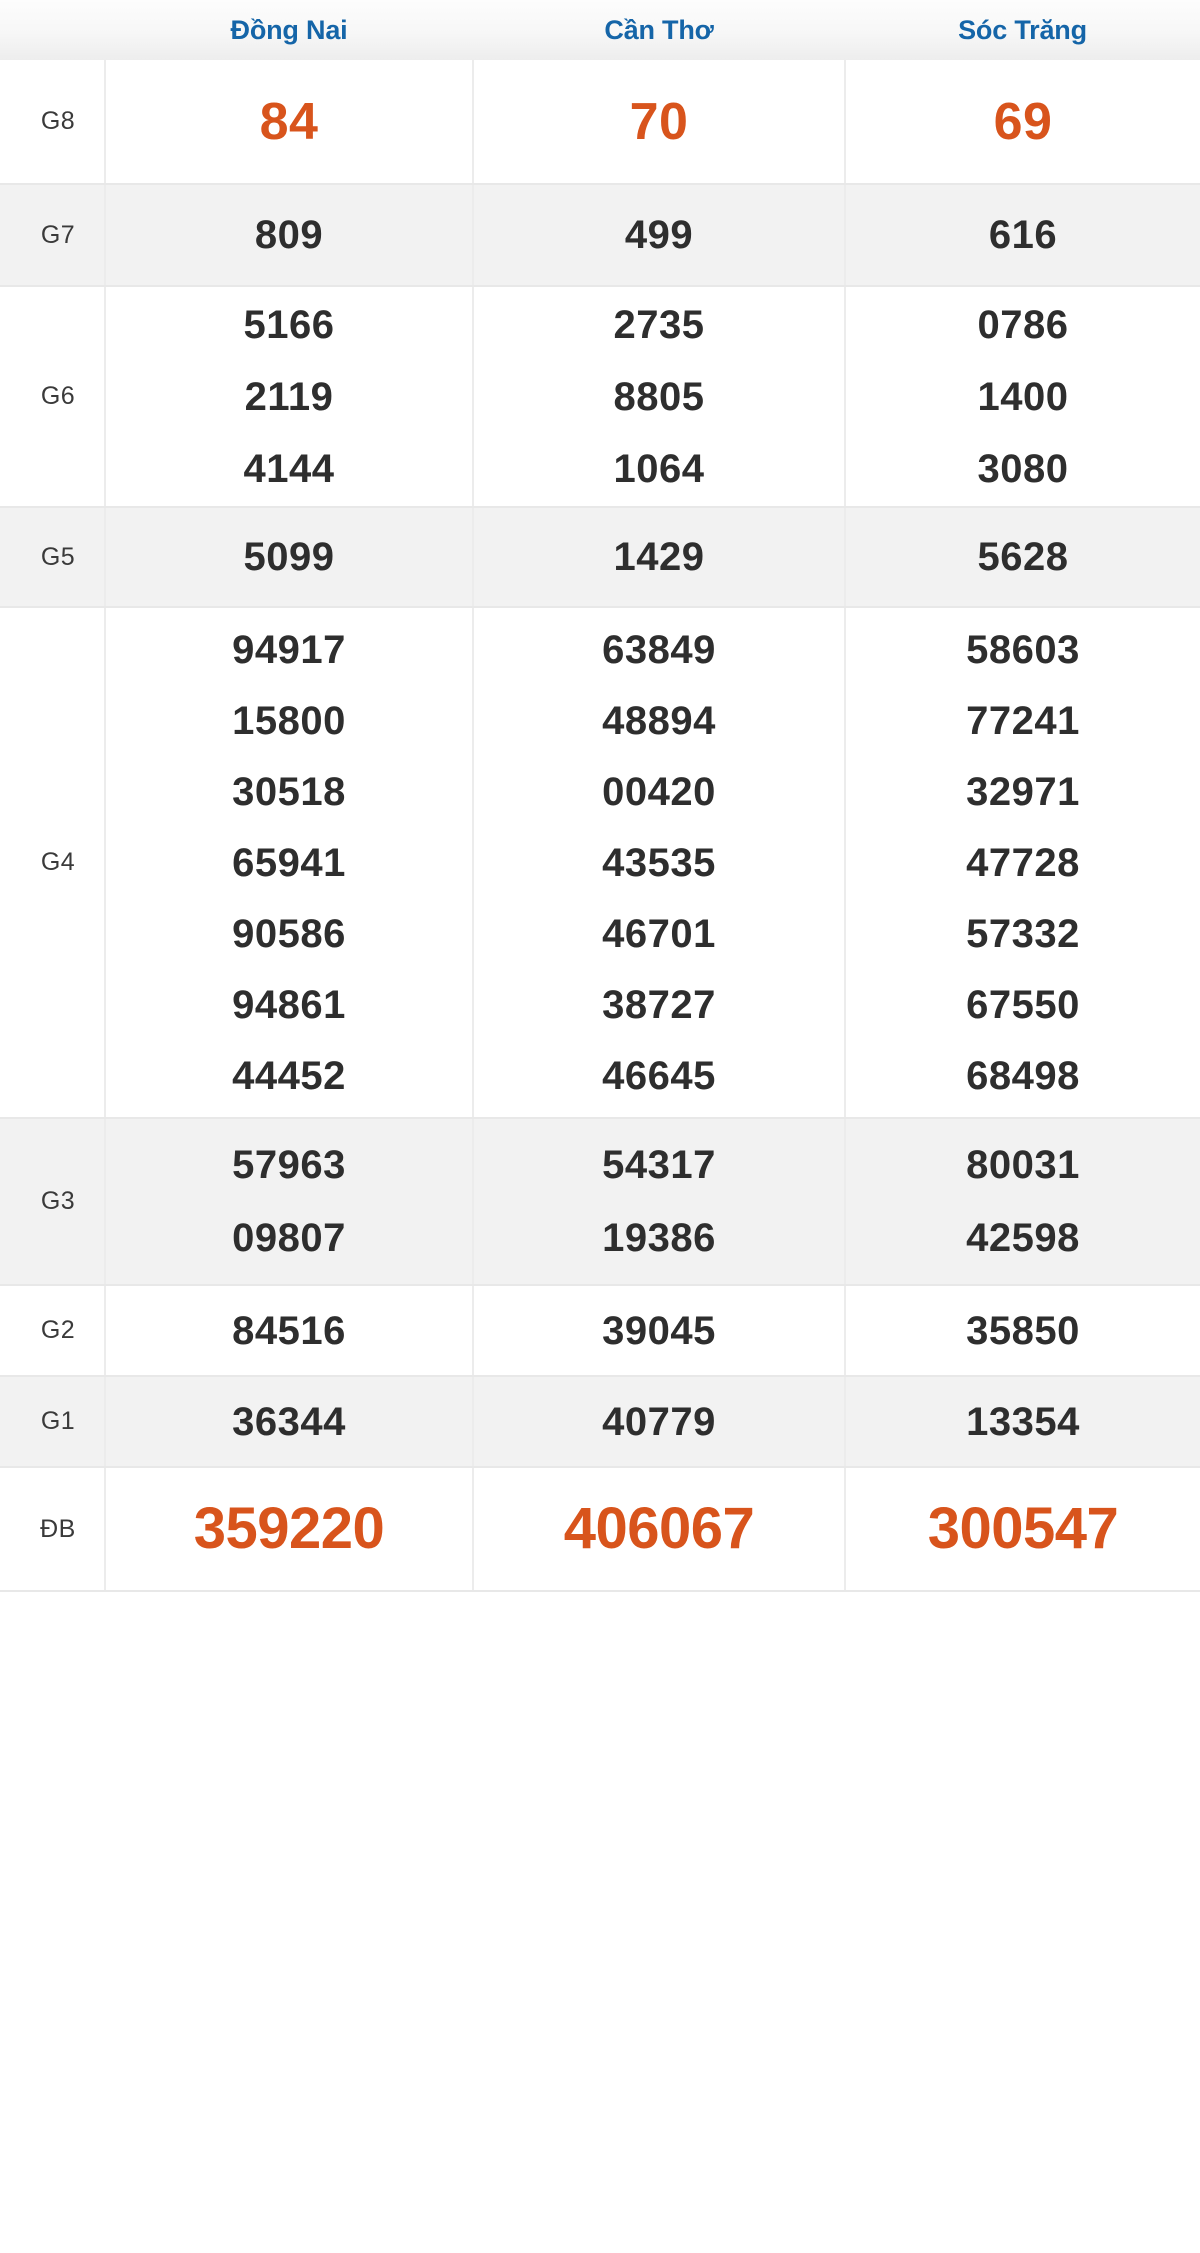 The width and height of the screenshot is (1200, 2253). I want to click on cell-g3-can-tho: 54317 19386, so click(658, 1202).